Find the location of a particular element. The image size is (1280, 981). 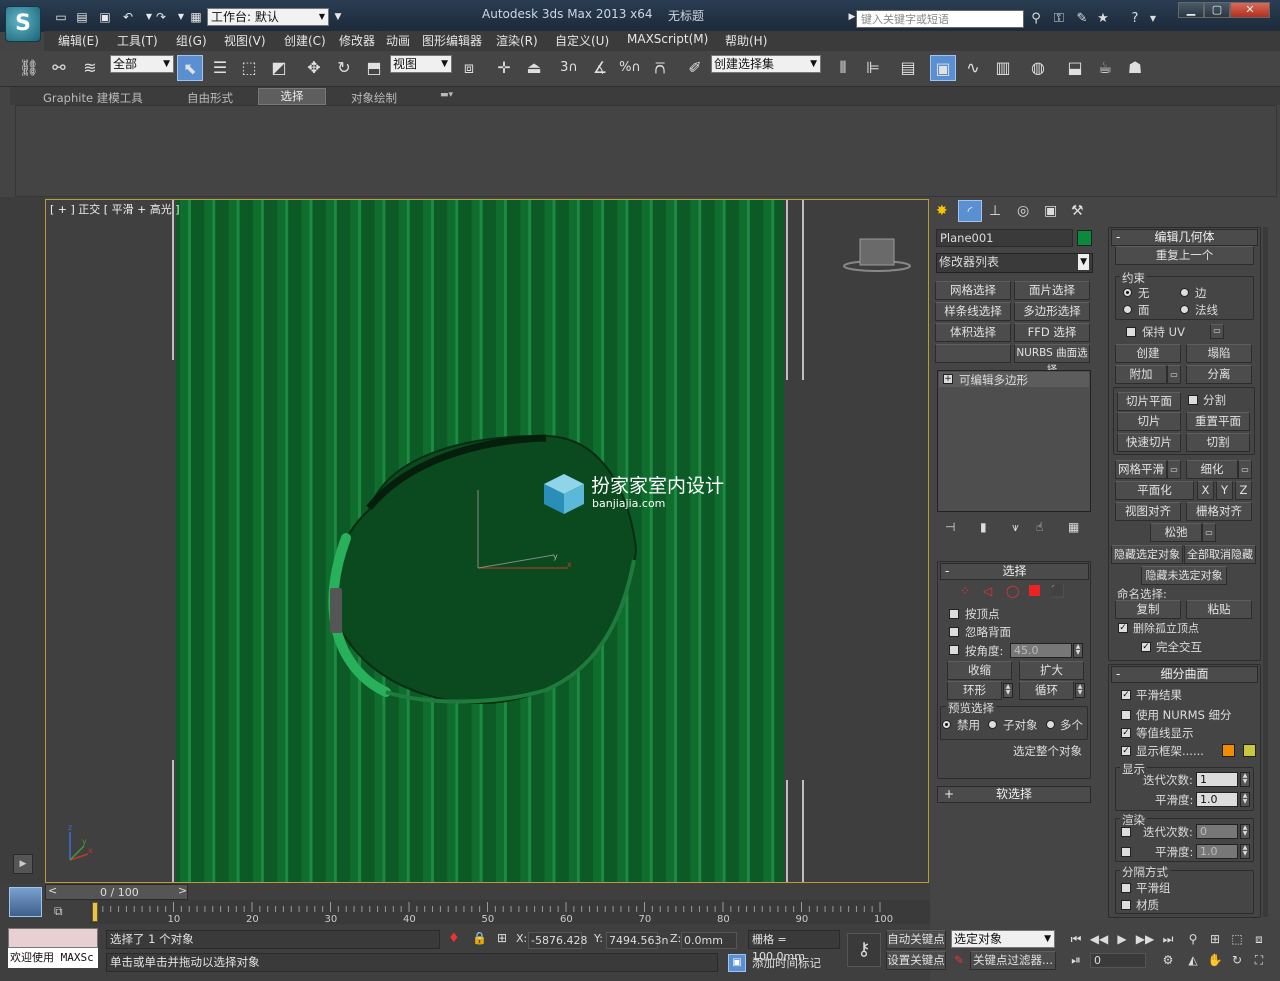

ffd-select-button: FFD 选择 is located at coordinates (1052, 332).